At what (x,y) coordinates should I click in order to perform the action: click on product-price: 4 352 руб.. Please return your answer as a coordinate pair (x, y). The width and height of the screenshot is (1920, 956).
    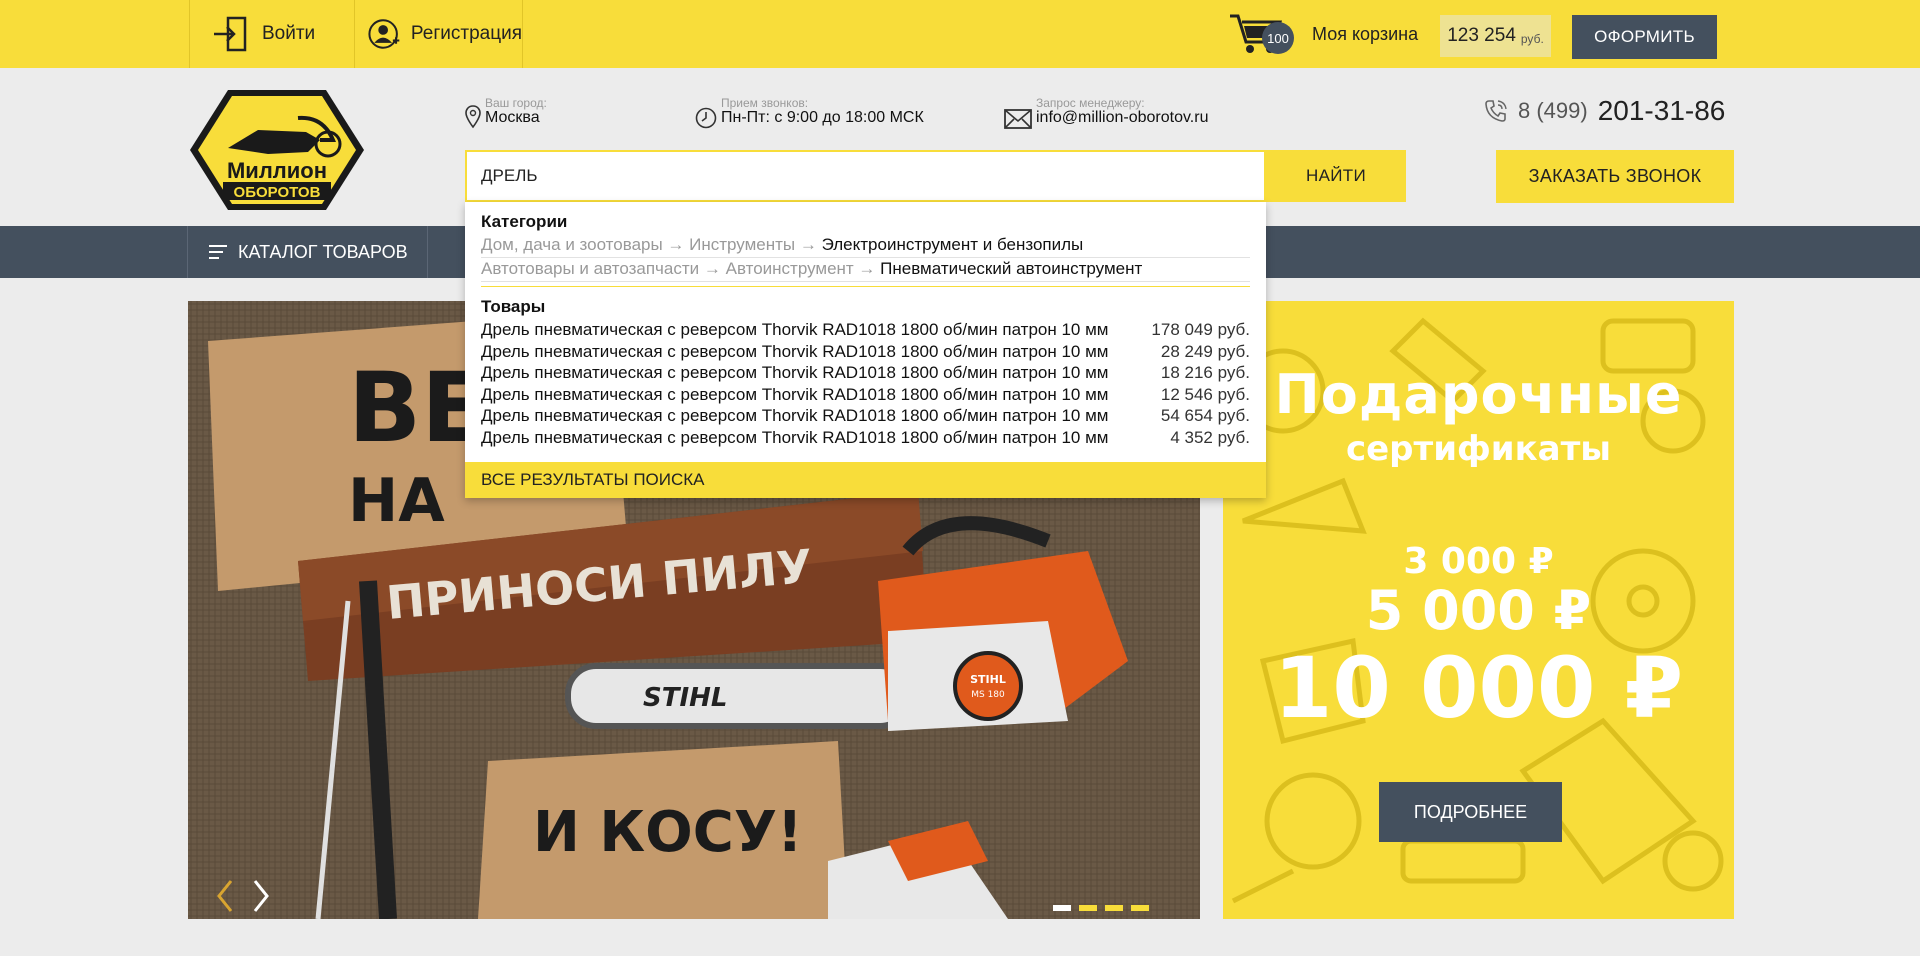
    Looking at the image, I should click on (1210, 437).